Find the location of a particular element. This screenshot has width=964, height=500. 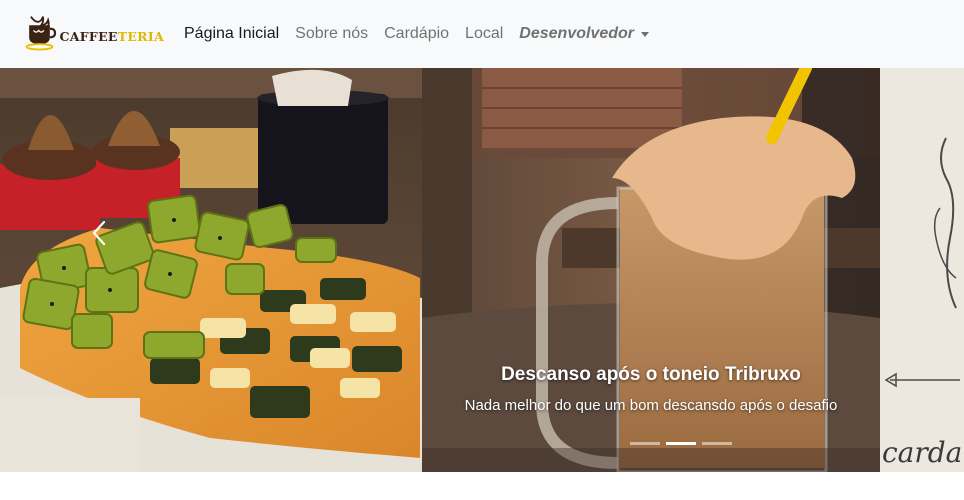

chevron-left-icon is located at coordinates (99, 233).